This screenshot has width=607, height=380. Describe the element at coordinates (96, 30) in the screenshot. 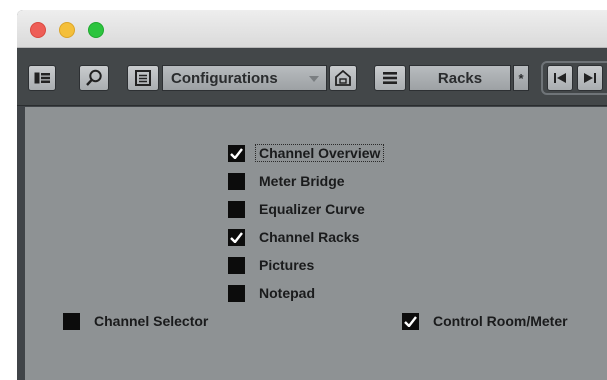

I see `maximize-window-button` at that location.